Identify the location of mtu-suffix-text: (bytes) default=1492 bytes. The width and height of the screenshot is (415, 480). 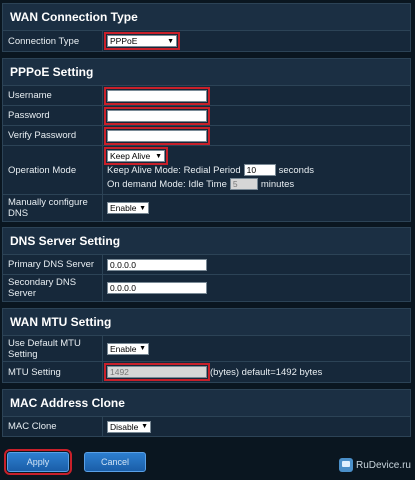
(266, 372).